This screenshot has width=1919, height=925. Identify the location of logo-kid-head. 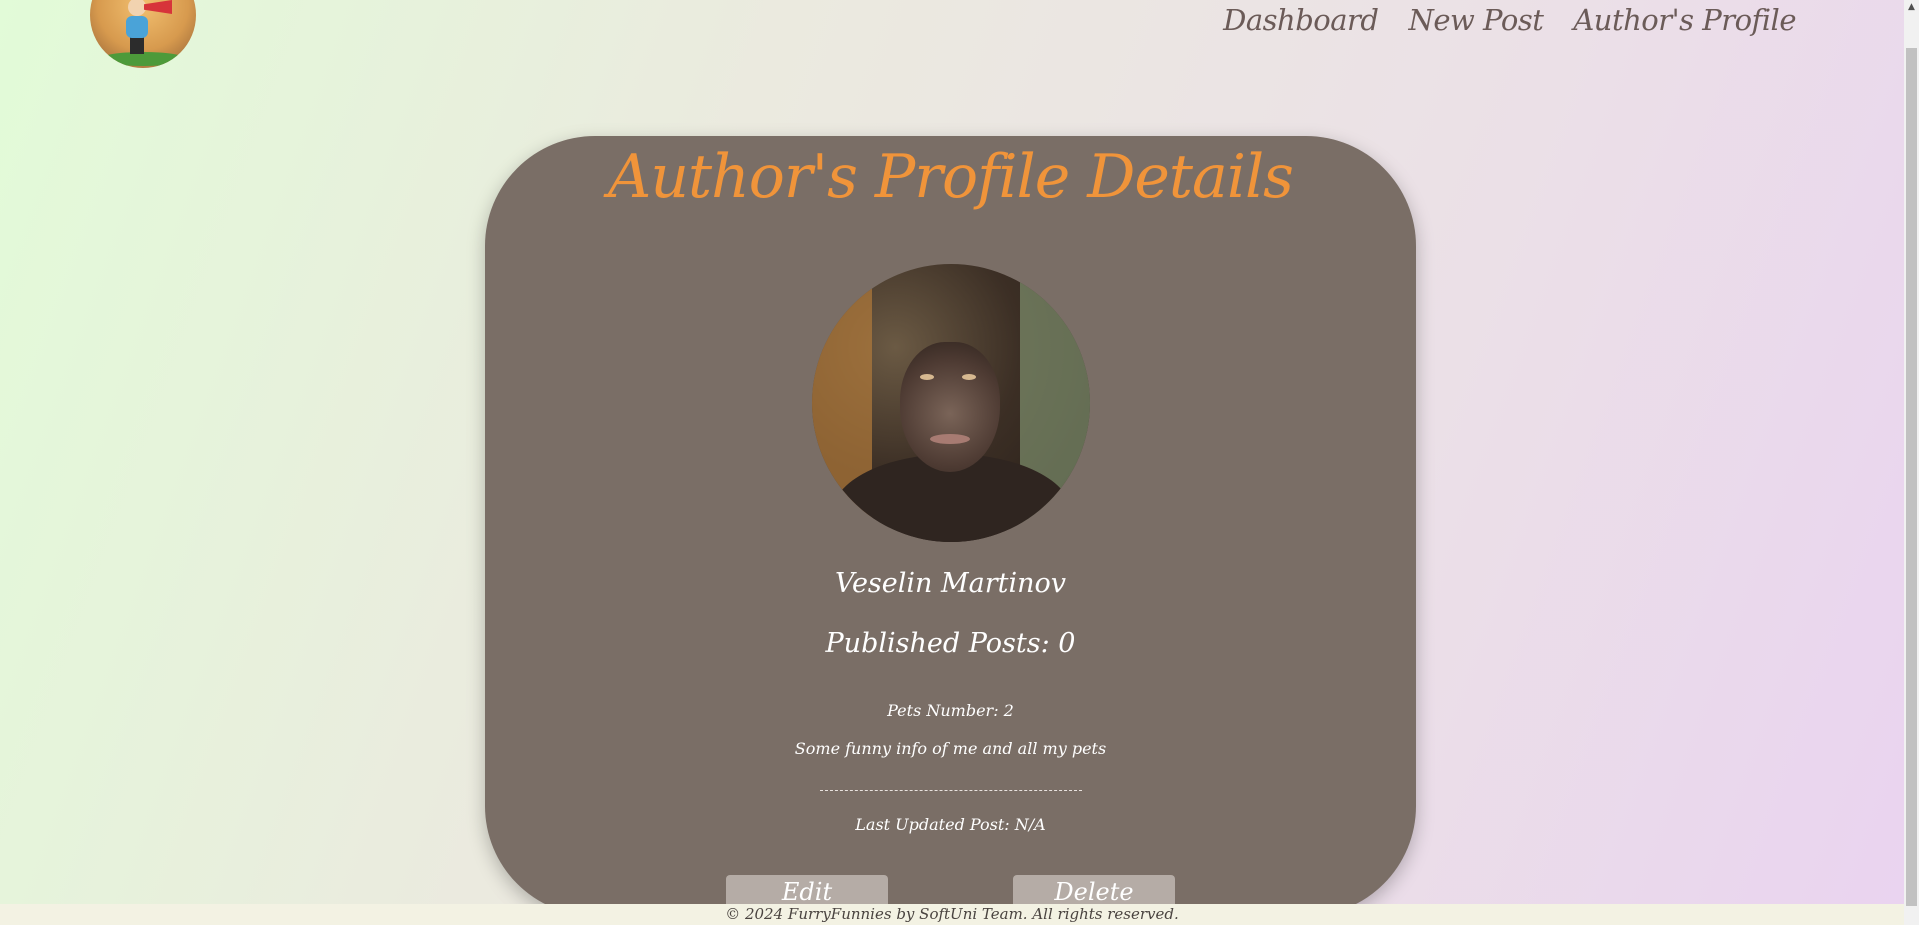
(137, 8).